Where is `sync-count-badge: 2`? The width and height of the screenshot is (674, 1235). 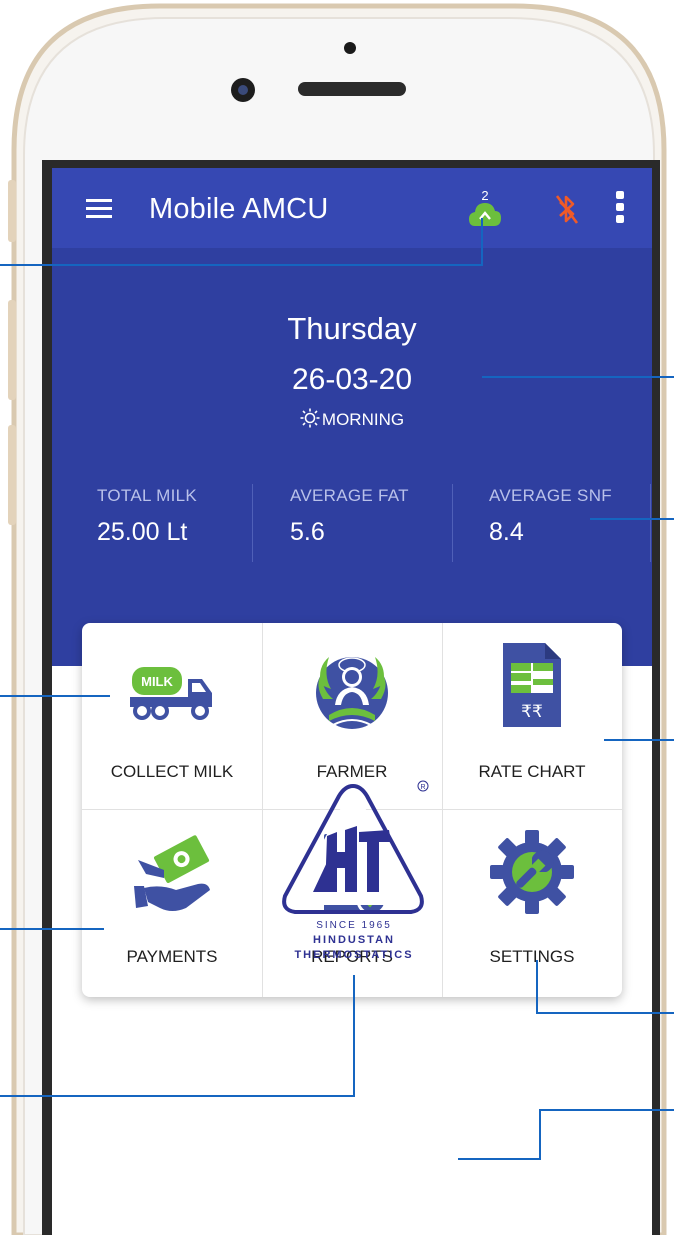
sync-count-badge: 2 is located at coordinates (484, 196).